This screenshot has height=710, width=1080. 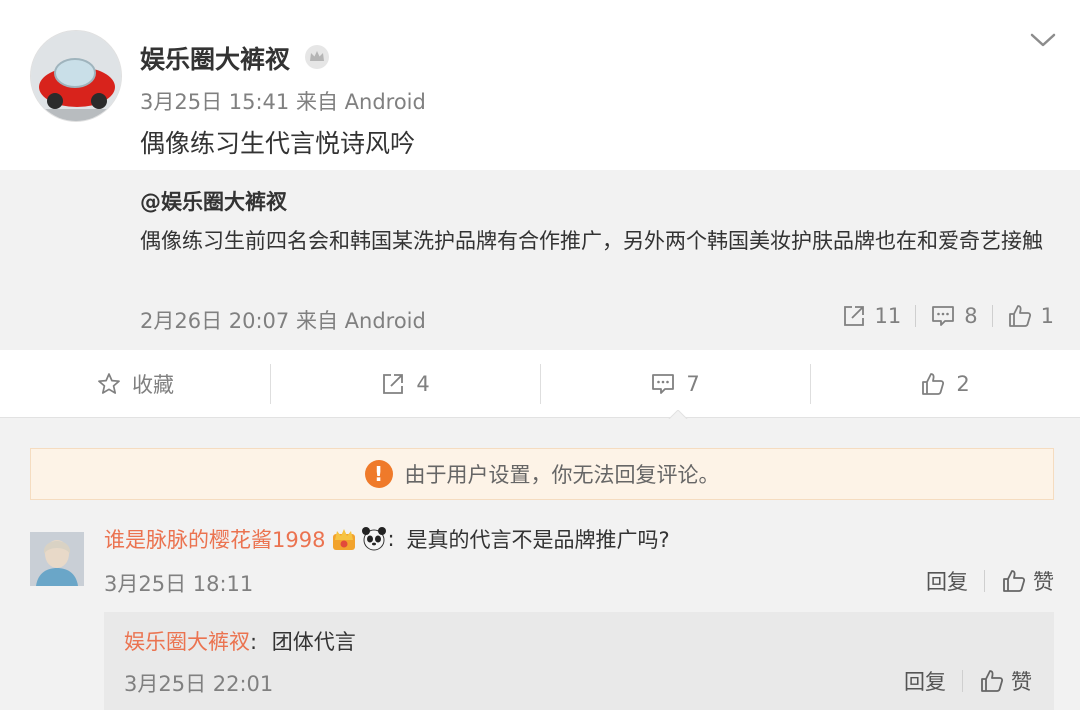 What do you see at coordinates (423, 383) in the screenshot?
I see `repost-count: 4` at bounding box center [423, 383].